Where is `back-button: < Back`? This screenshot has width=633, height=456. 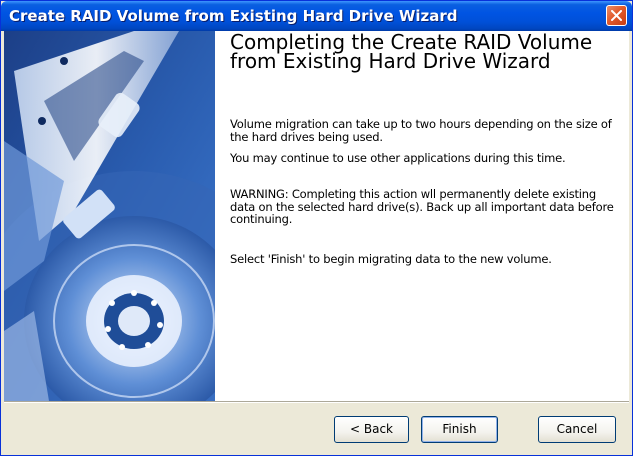 back-button: < Back is located at coordinates (371, 429).